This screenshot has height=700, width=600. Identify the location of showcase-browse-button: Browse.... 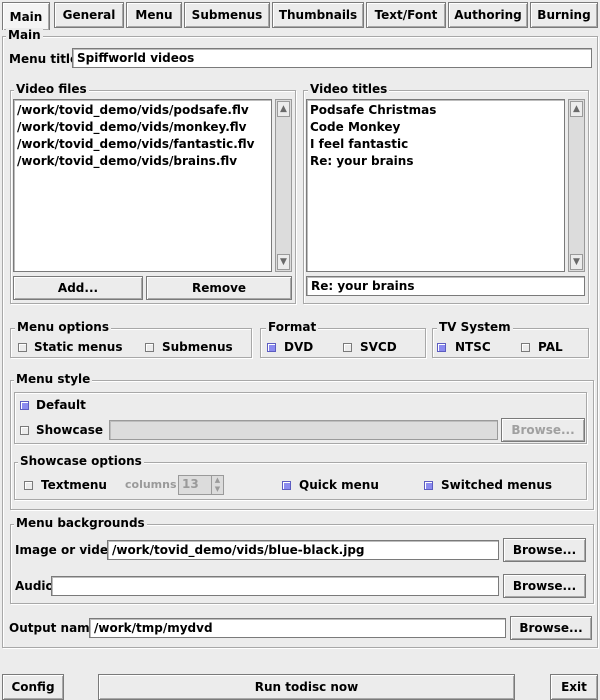
(543, 430).